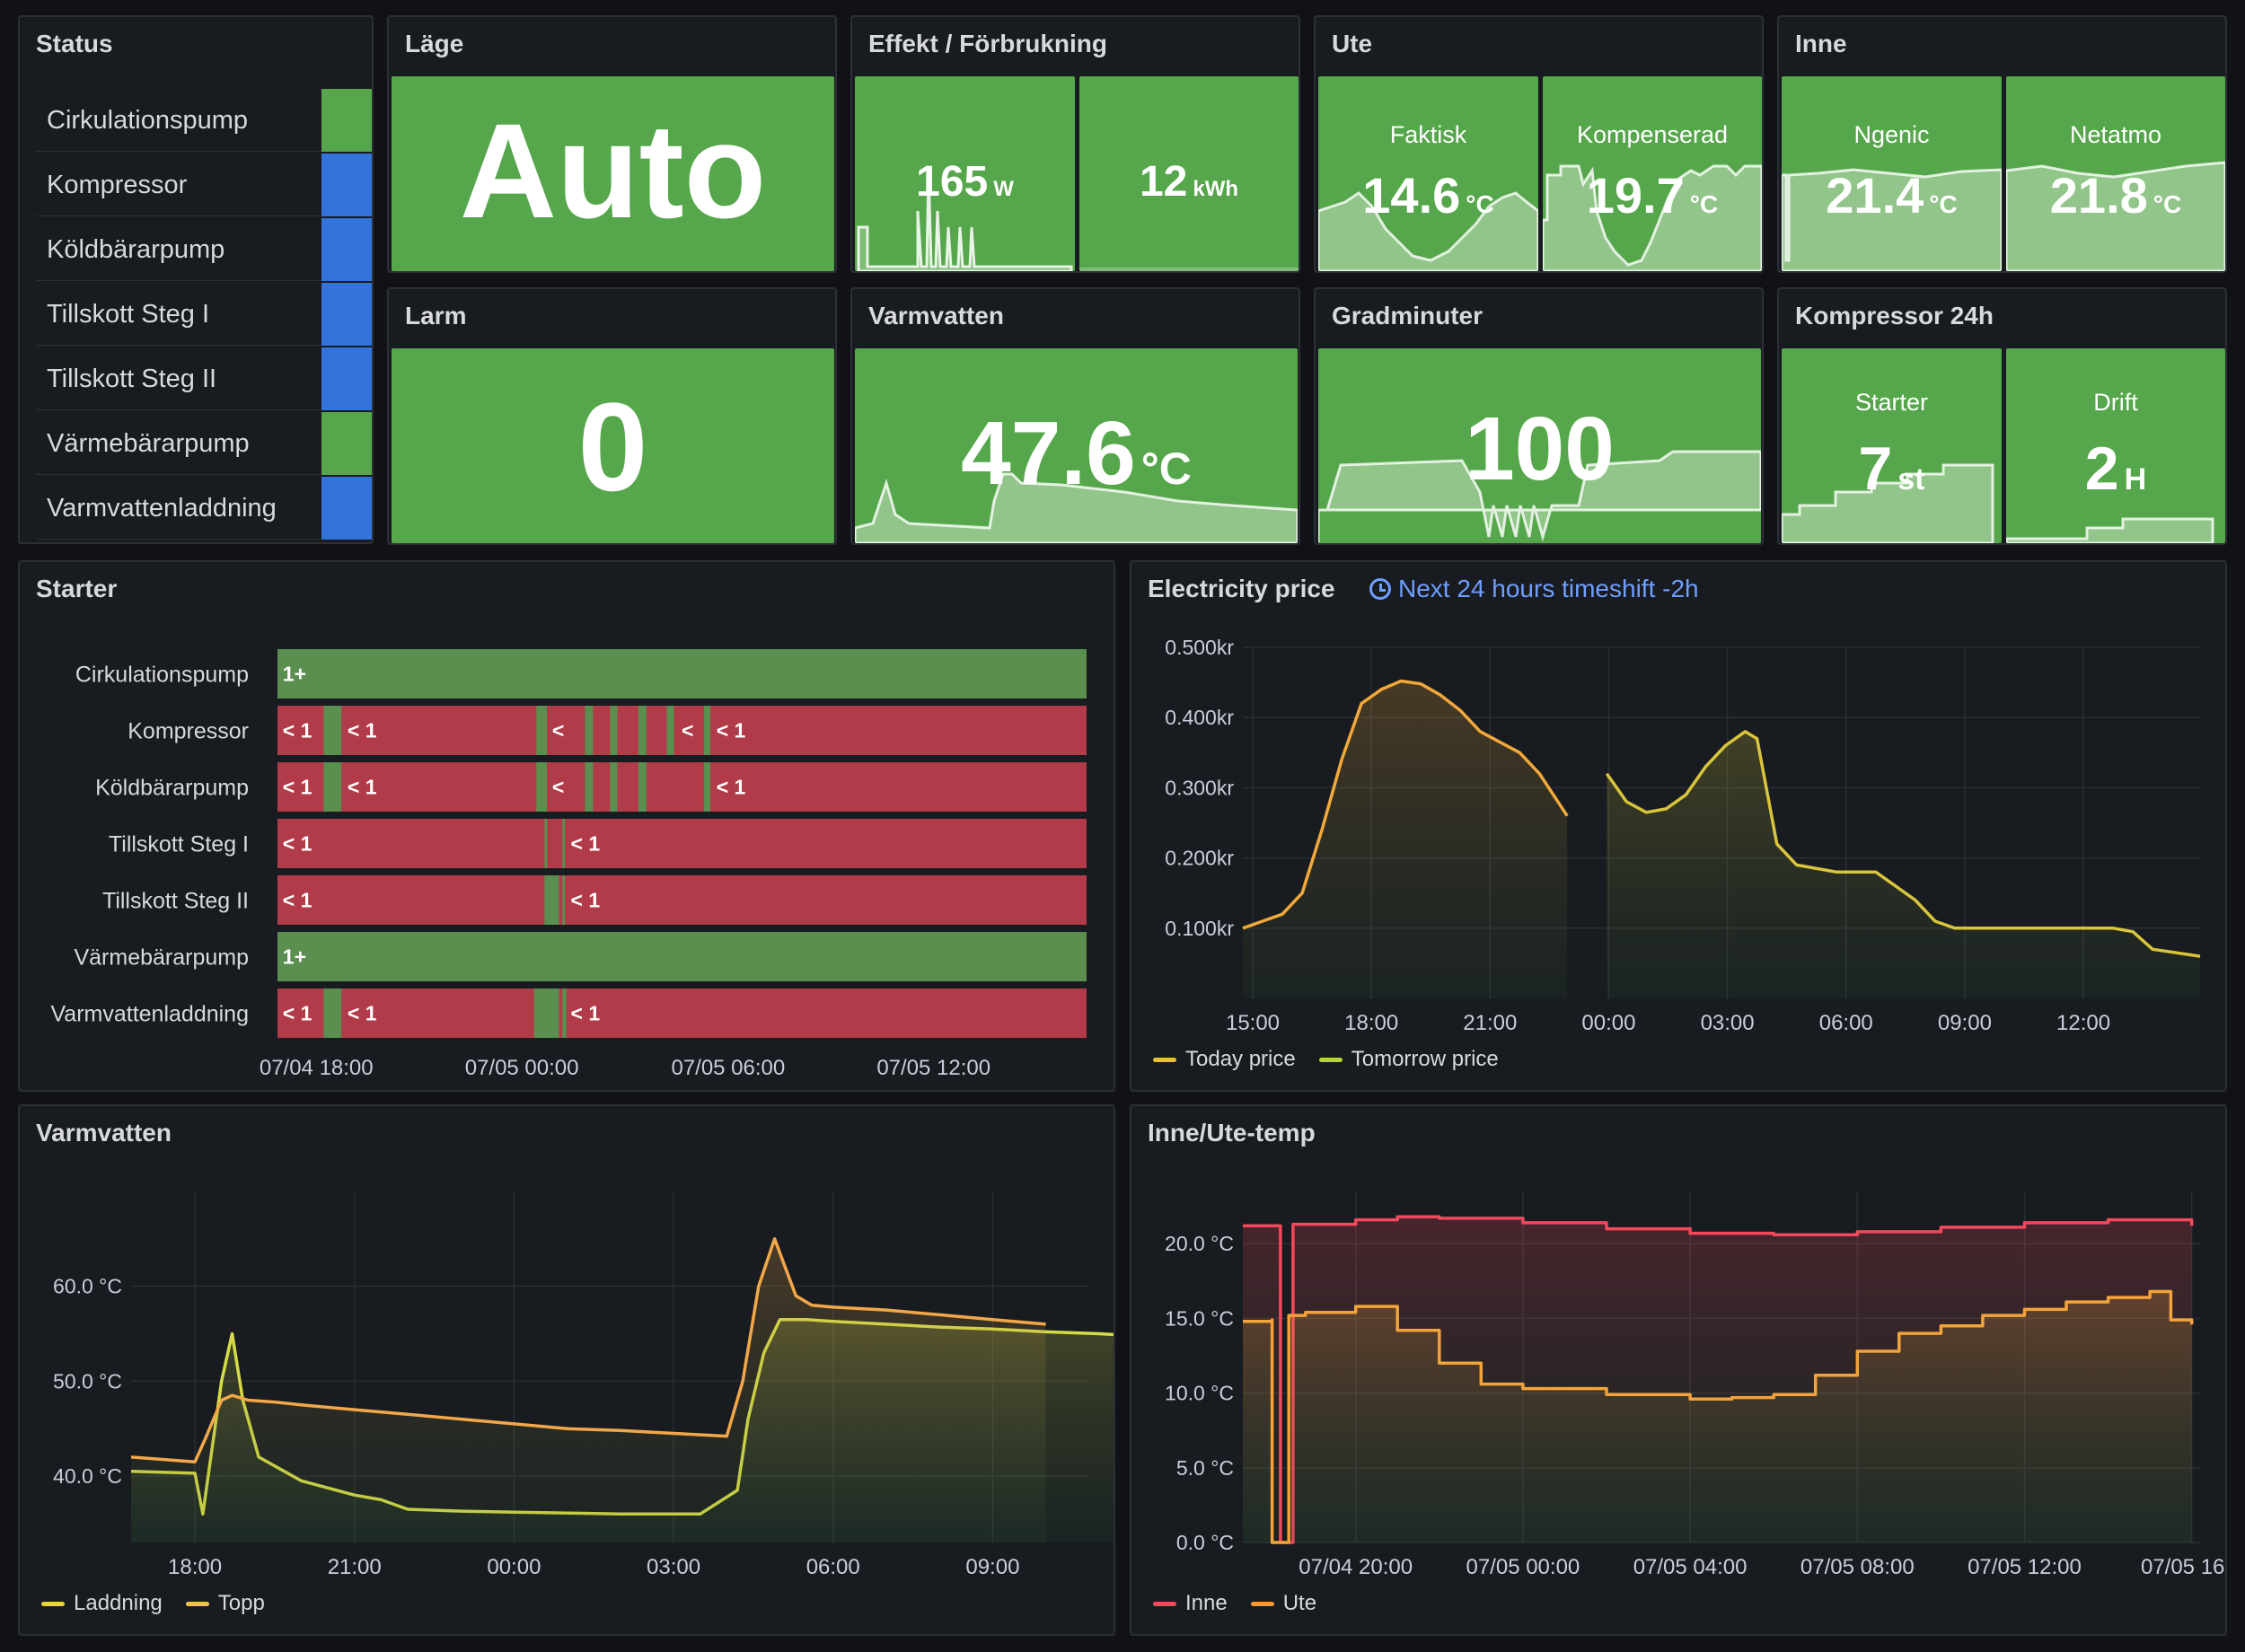 Image resolution: width=2245 pixels, height=1652 pixels. Describe the element at coordinates (1199, 648) in the screenshot. I see `y-tick-label: 0.500kr` at that location.